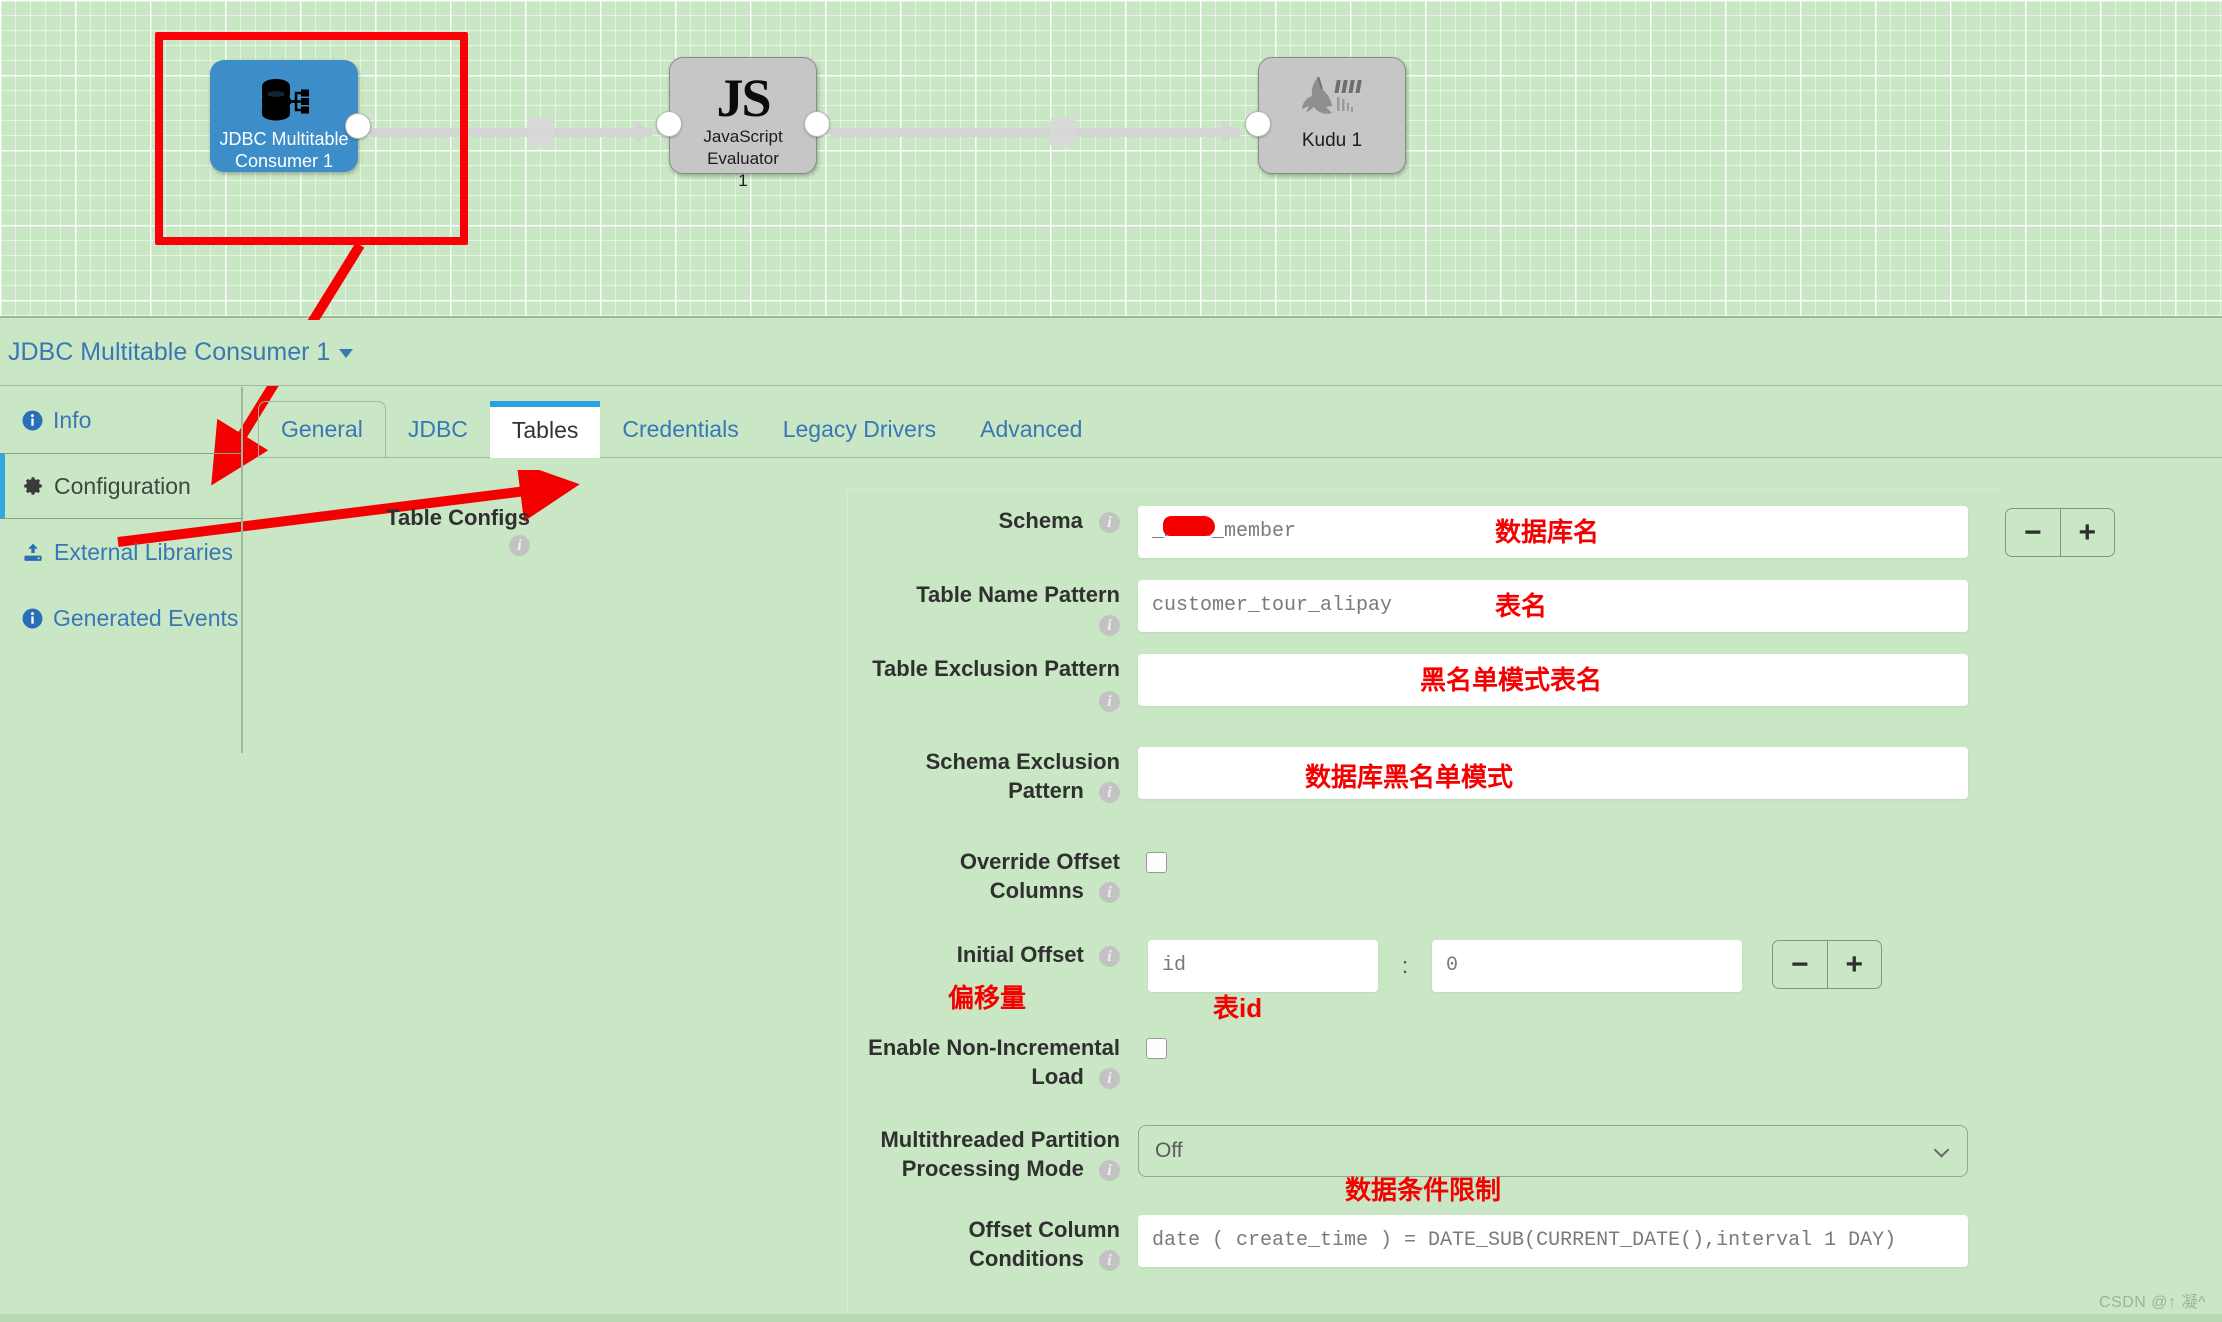 This screenshot has width=2222, height=1322. I want to click on add-initial-offset-button: +, so click(1854, 964).